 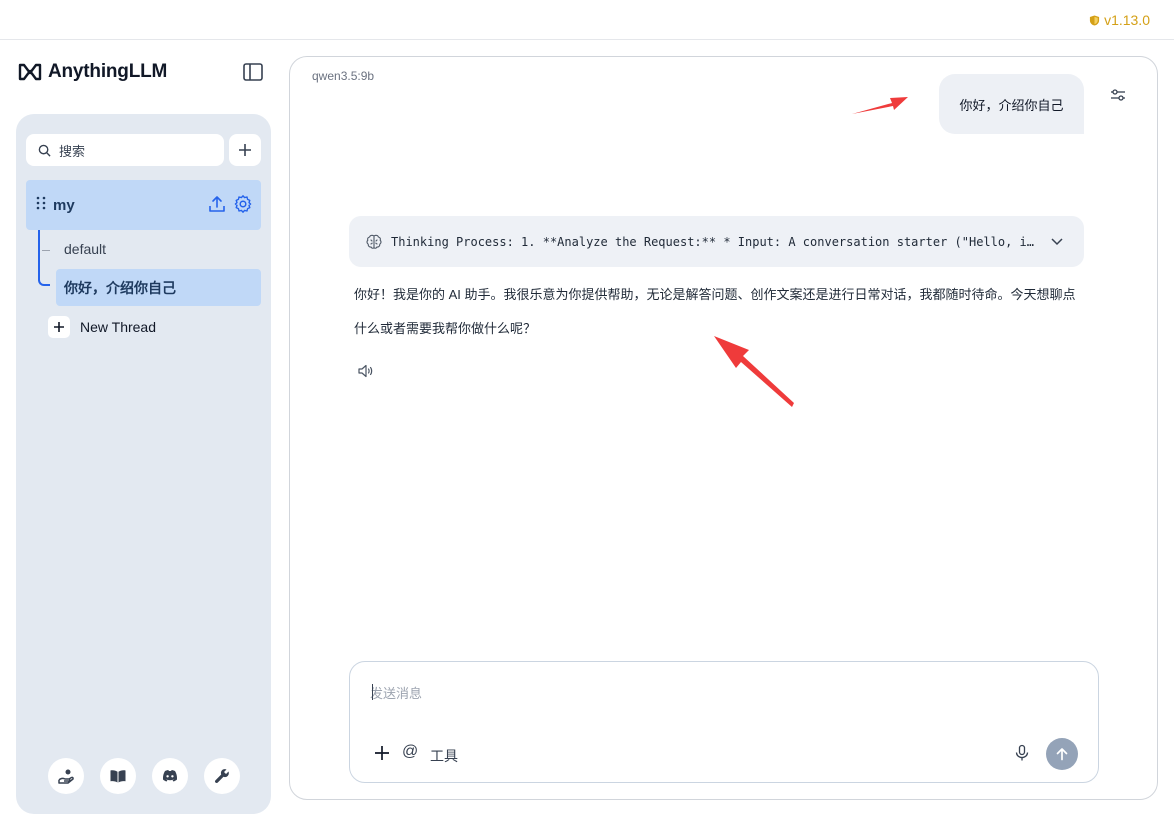 What do you see at coordinates (1022, 753) in the screenshot?
I see `microphone-icon` at bounding box center [1022, 753].